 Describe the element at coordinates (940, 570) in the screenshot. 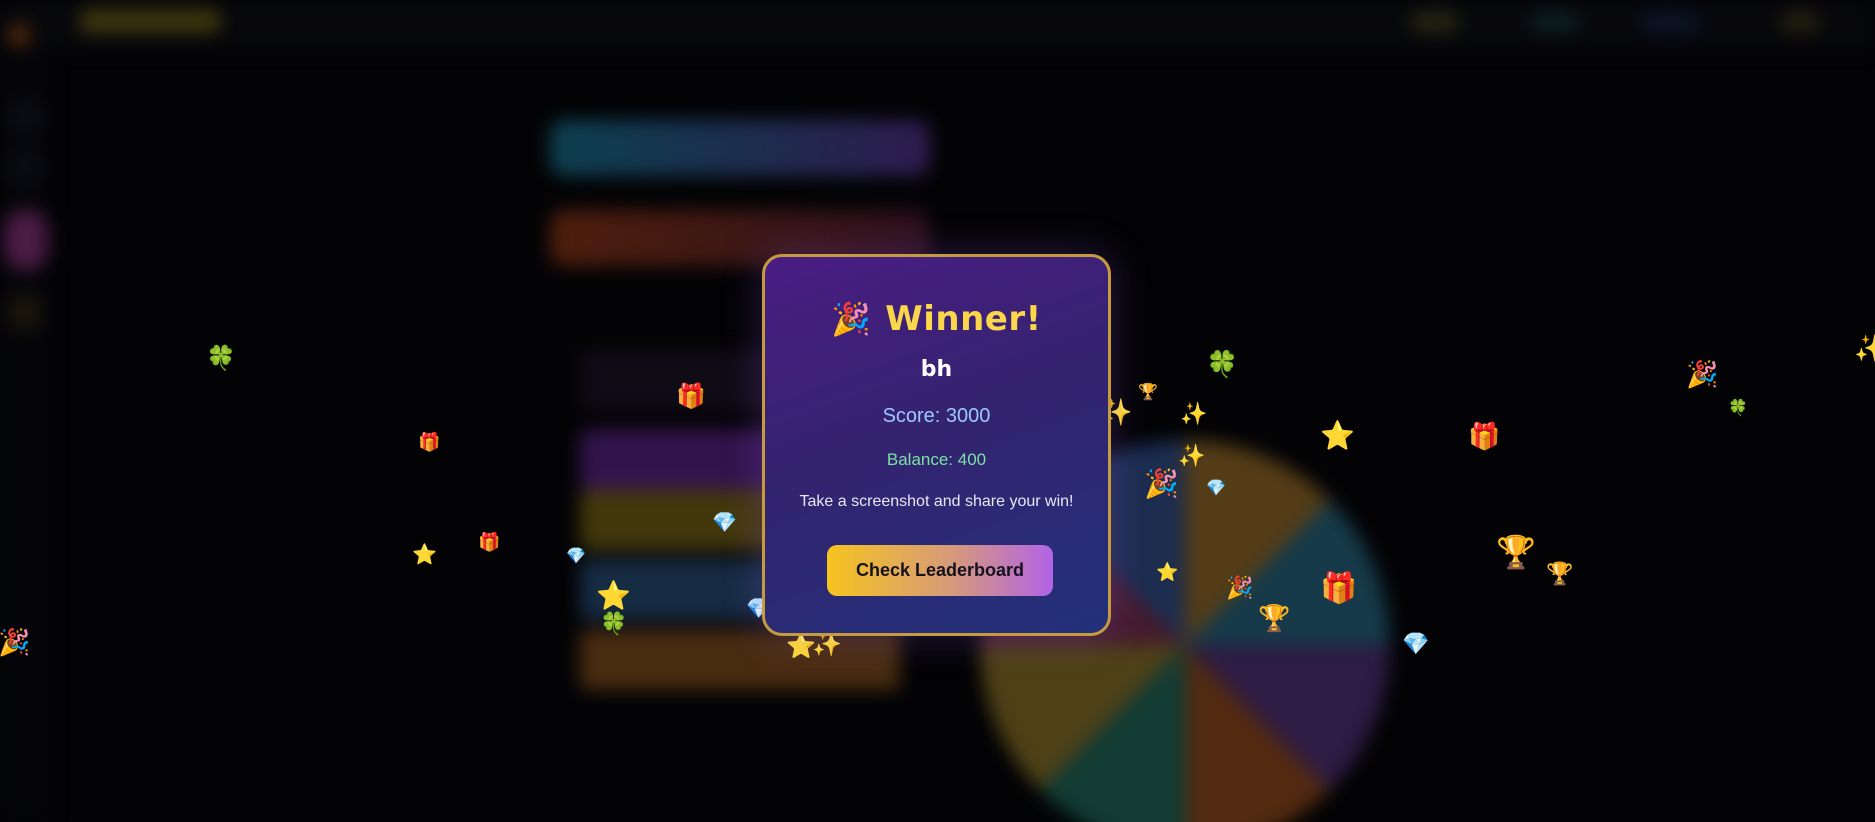

I see `check-leaderboard-button: Check Leaderboard` at that location.